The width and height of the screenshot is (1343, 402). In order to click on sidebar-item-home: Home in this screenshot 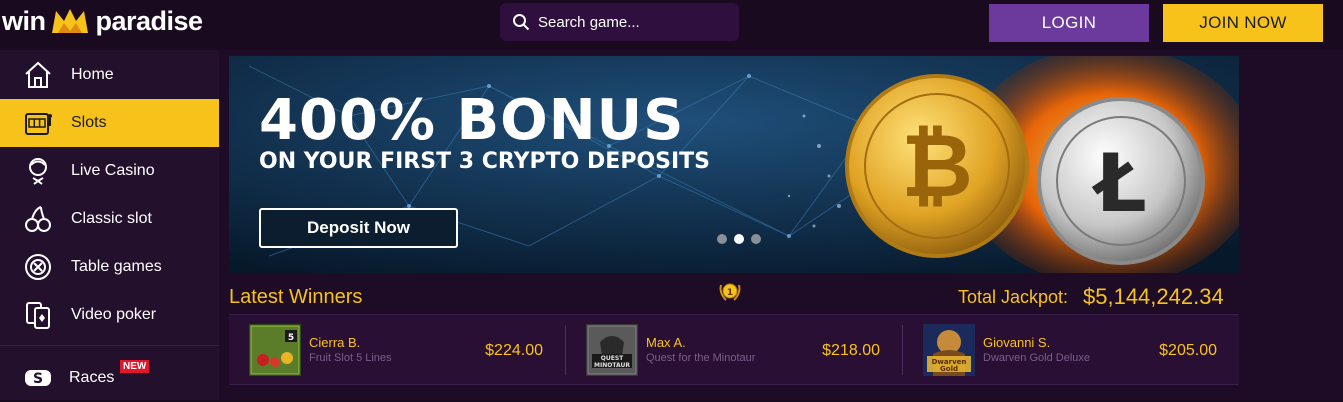, I will do `click(109, 75)`.